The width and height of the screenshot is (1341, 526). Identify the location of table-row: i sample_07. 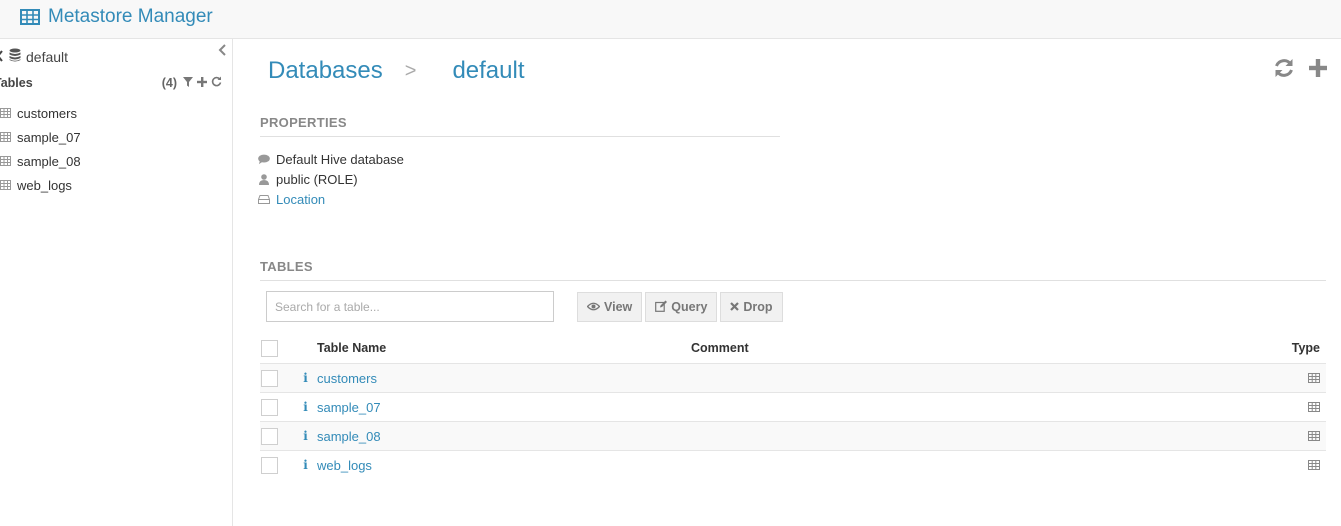
(793, 406).